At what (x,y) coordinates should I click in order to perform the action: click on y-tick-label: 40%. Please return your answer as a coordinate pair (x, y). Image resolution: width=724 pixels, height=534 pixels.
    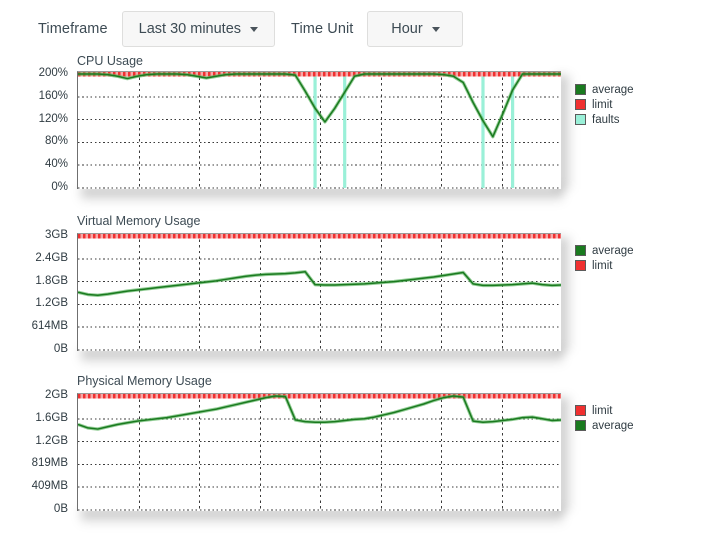
    Looking at the image, I should click on (56, 164).